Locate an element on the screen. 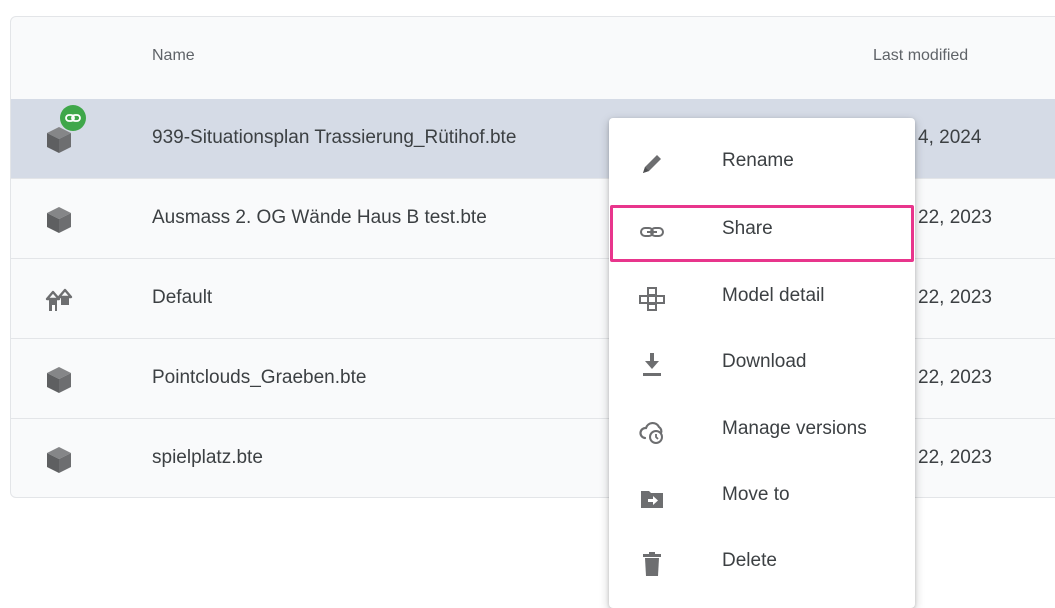 The height and width of the screenshot is (608, 1055). menu-item-rename: Rename is located at coordinates (762, 163).